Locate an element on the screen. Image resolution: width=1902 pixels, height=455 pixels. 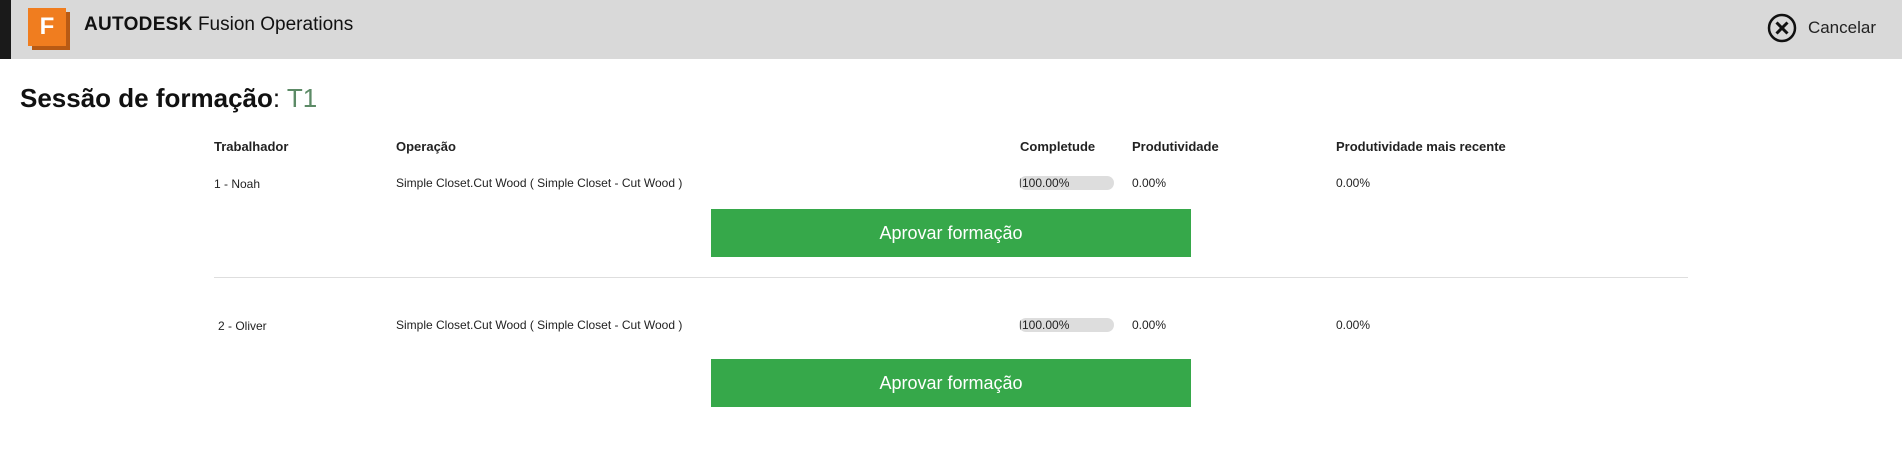
page-title: Sessão de formação: T1 is located at coordinates (169, 98).